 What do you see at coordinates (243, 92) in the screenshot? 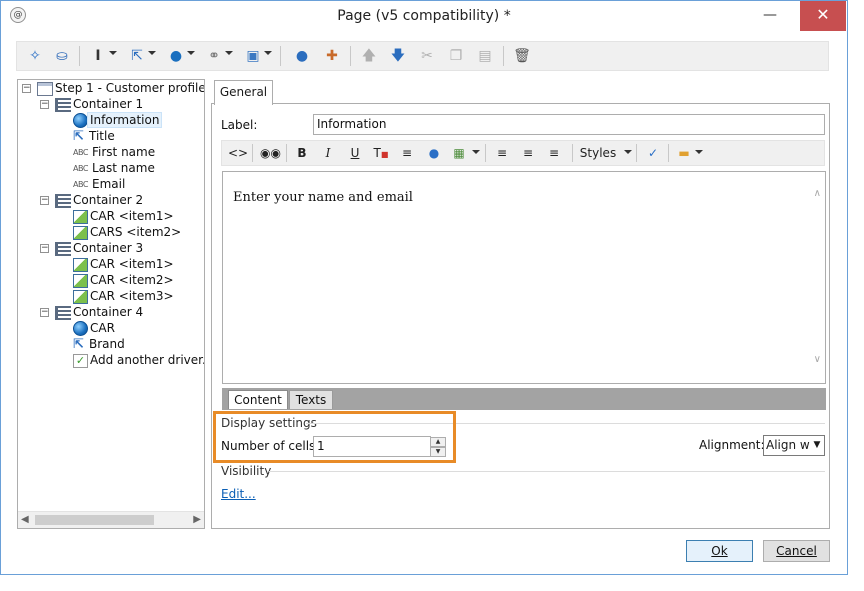
I see `tab-general: General` at bounding box center [243, 92].